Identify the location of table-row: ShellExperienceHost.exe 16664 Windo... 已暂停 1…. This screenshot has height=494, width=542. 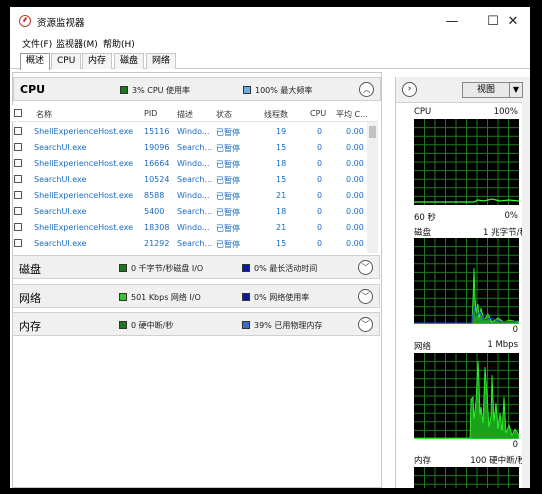
(189, 163).